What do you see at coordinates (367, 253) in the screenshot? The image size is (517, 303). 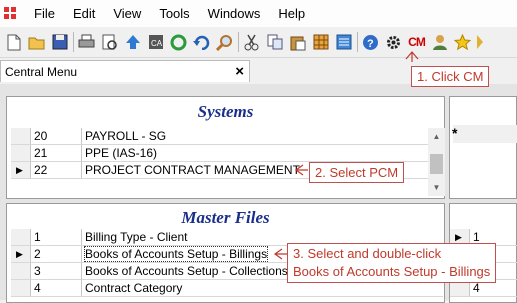 I see `callout-step-3-line-1: 3. Select and double-click` at bounding box center [367, 253].